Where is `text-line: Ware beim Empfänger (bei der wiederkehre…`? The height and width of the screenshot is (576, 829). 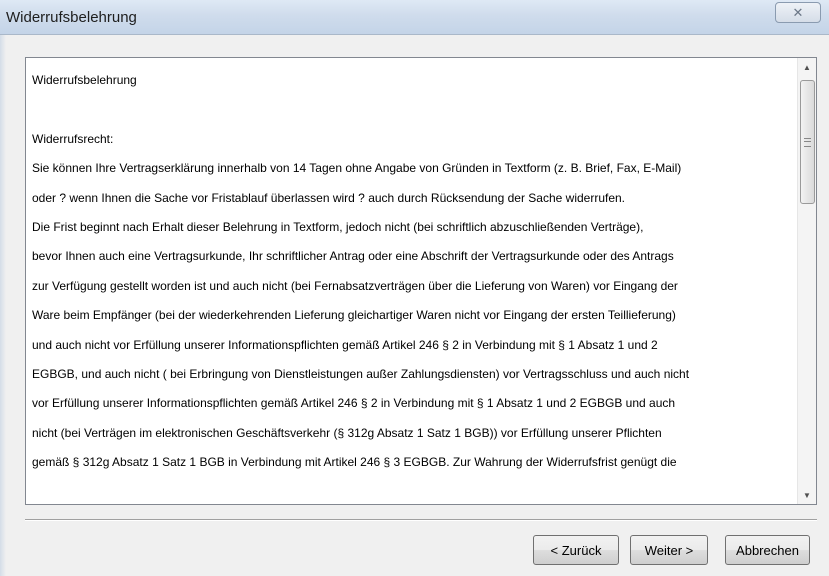
text-line: Ware beim Empfänger (bei der wiederkehre… is located at coordinates (354, 315).